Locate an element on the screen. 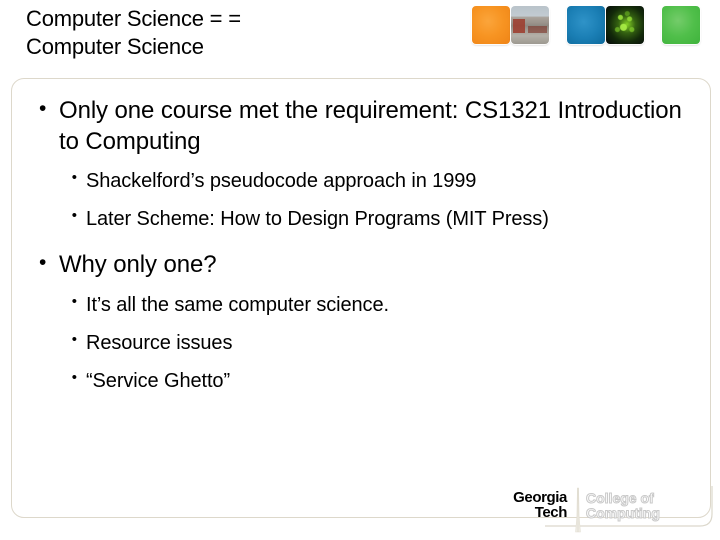 The width and height of the screenshot is (720, 540). bullet-text: “Service Ghetto” is located at coordinates (158, 380).